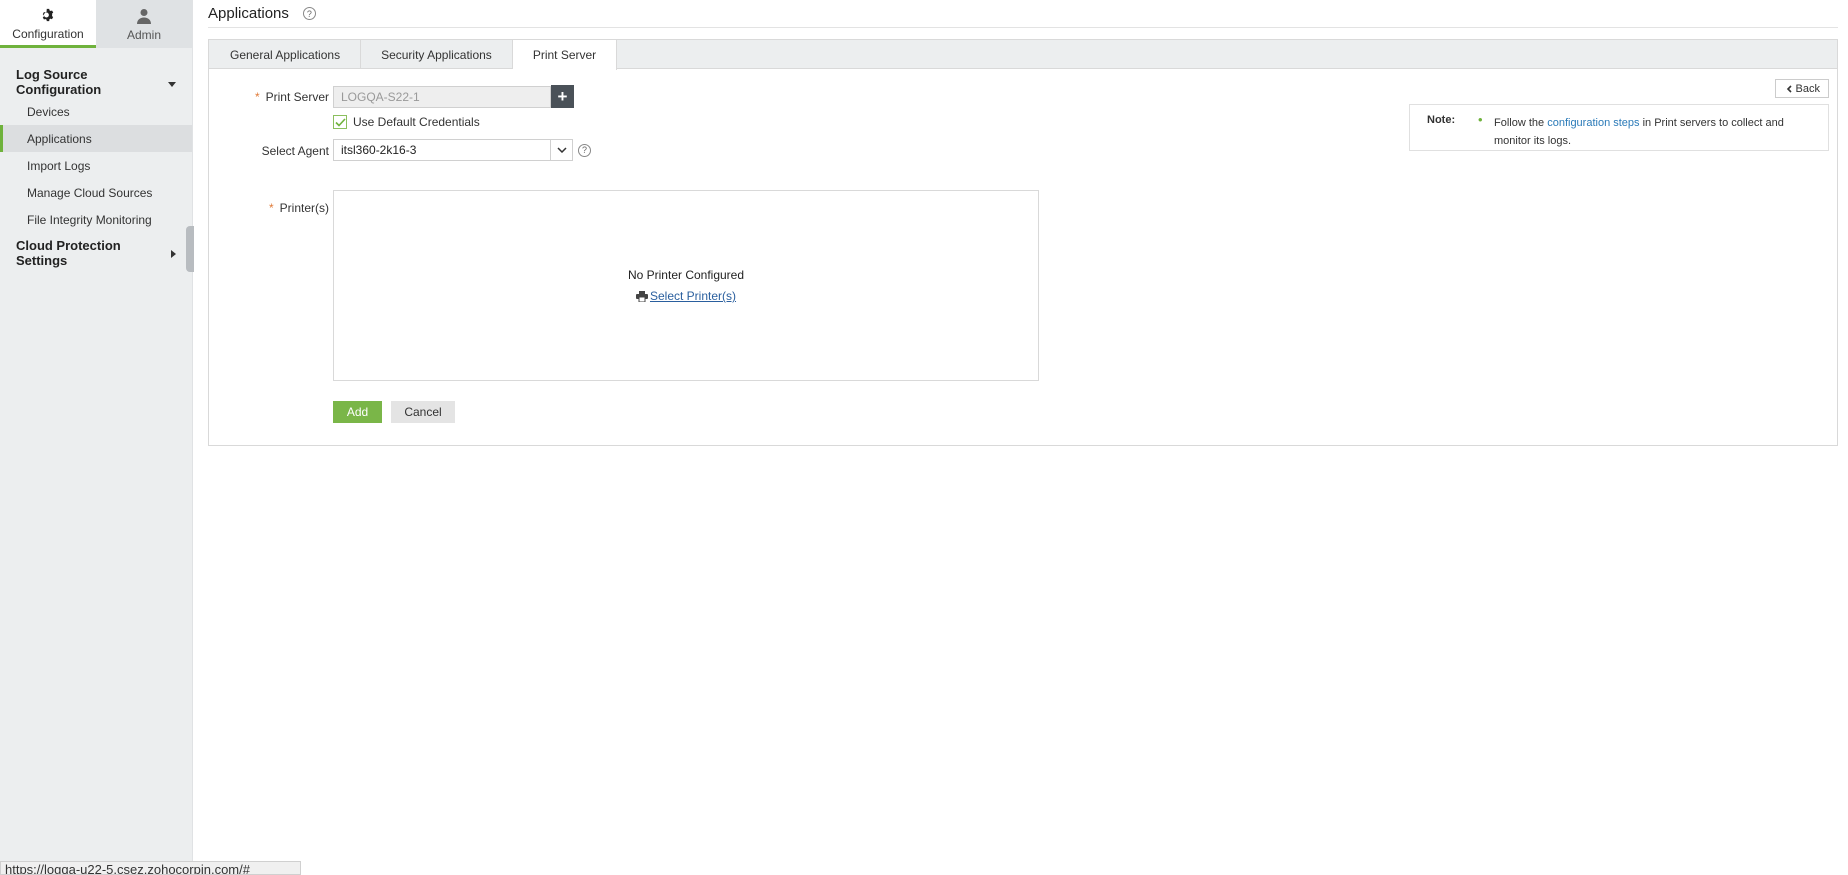 The height and width of the screenshot is (875, 1848). I want to click on chevron-left-icon, so click(1789, 88).